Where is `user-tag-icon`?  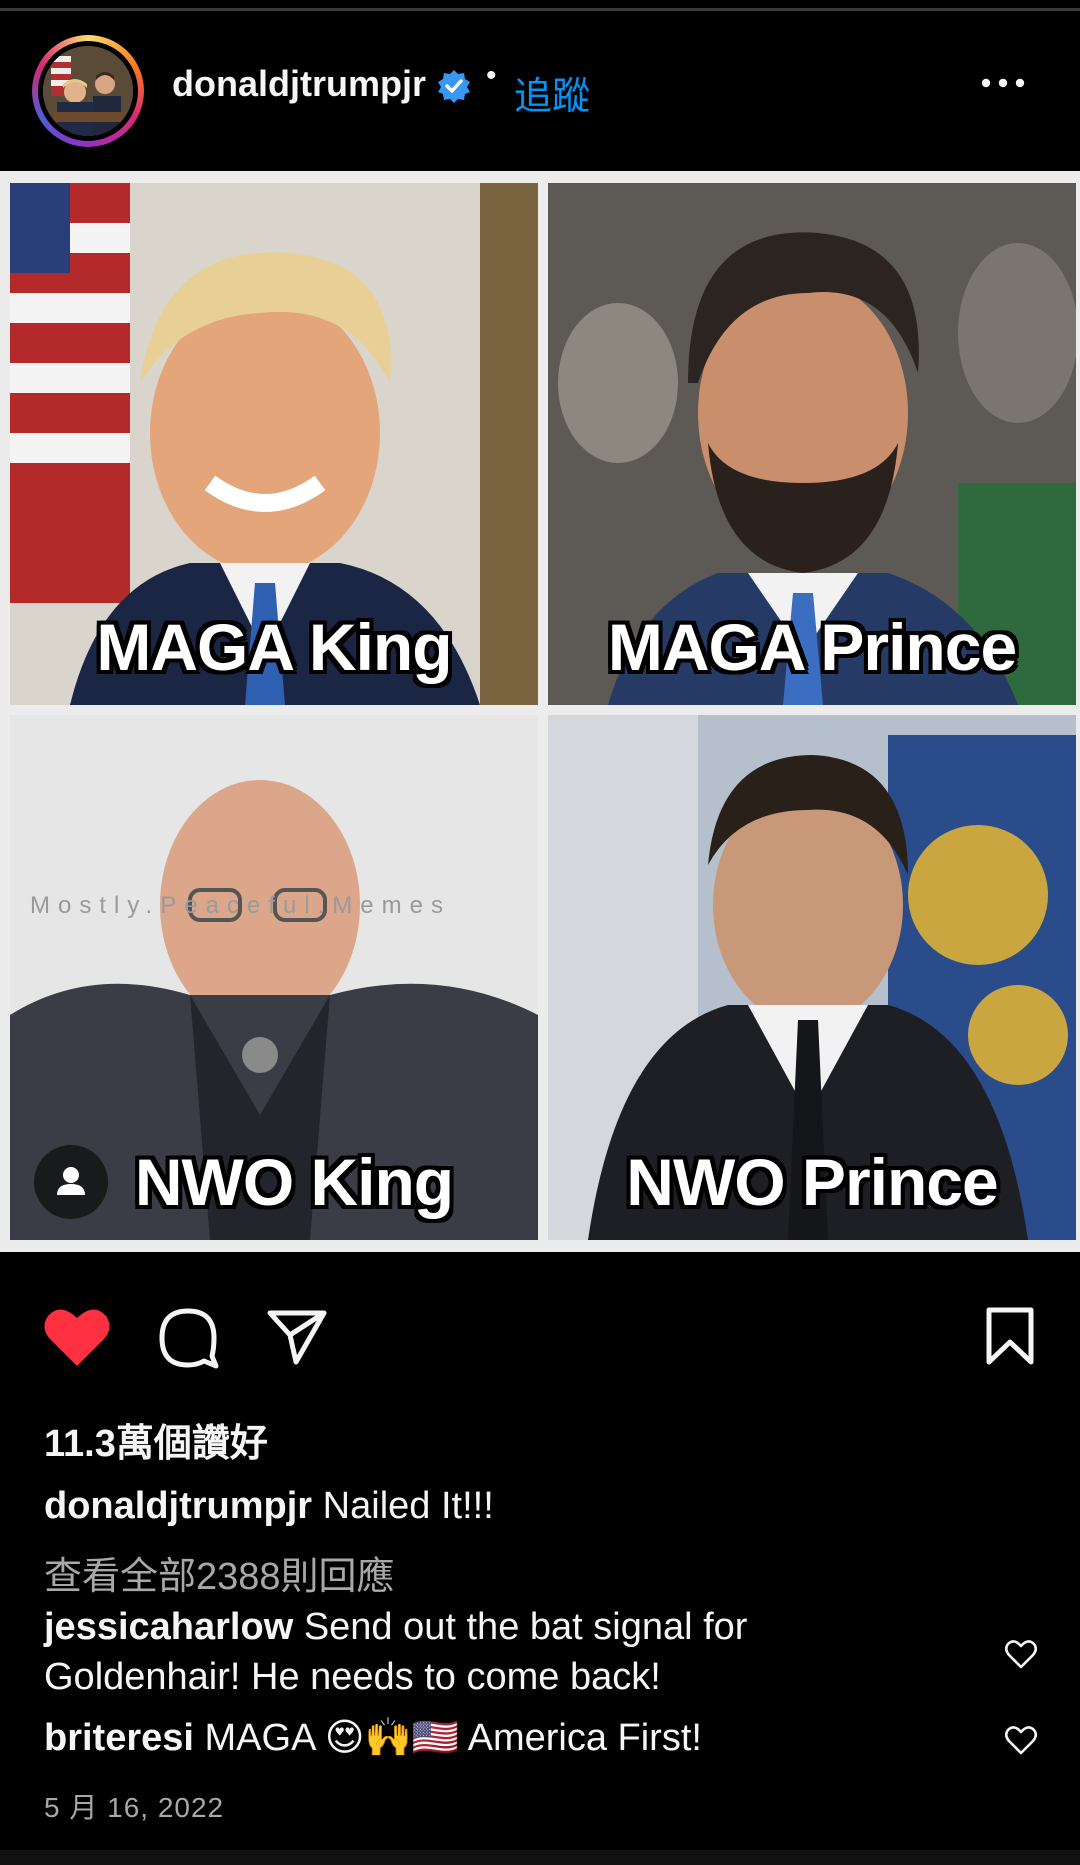
user-tag-icon is located at coordinates (71, 1182).